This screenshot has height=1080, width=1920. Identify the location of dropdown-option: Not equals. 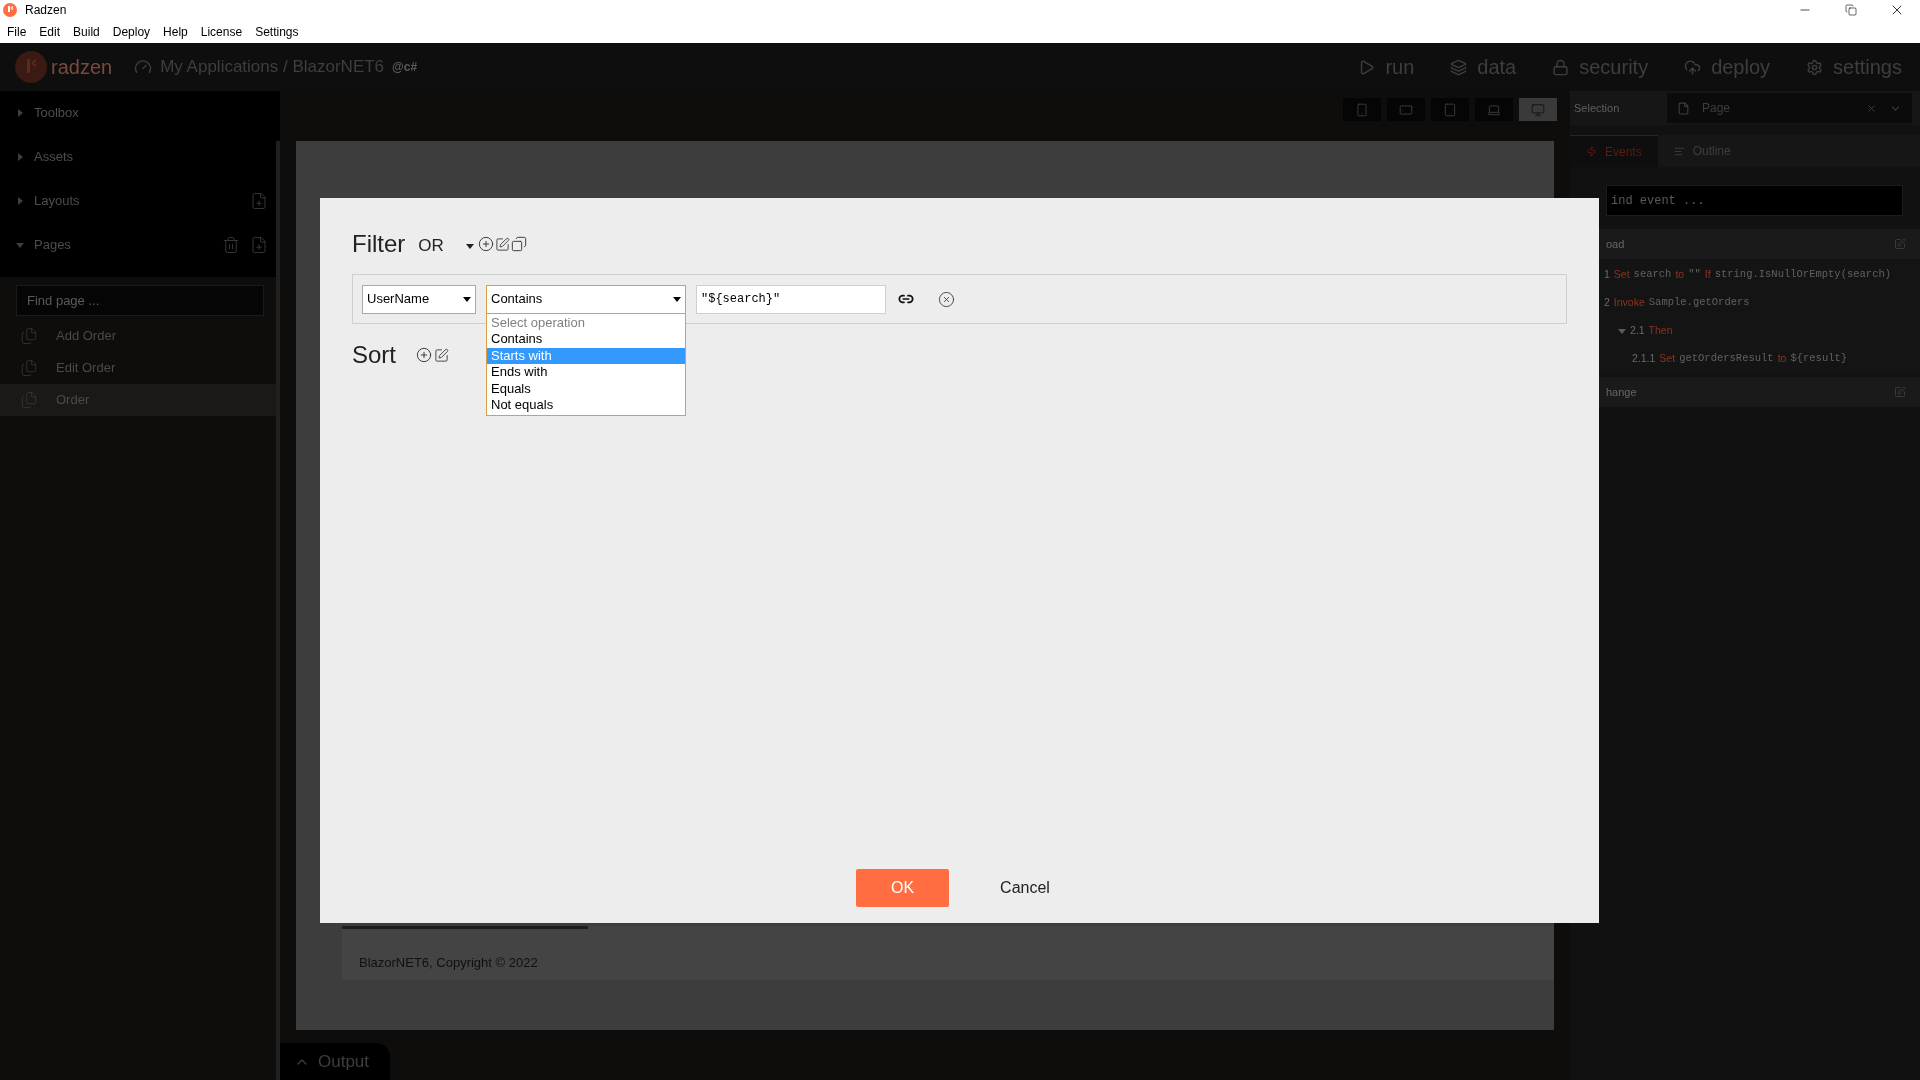
(586, 405).